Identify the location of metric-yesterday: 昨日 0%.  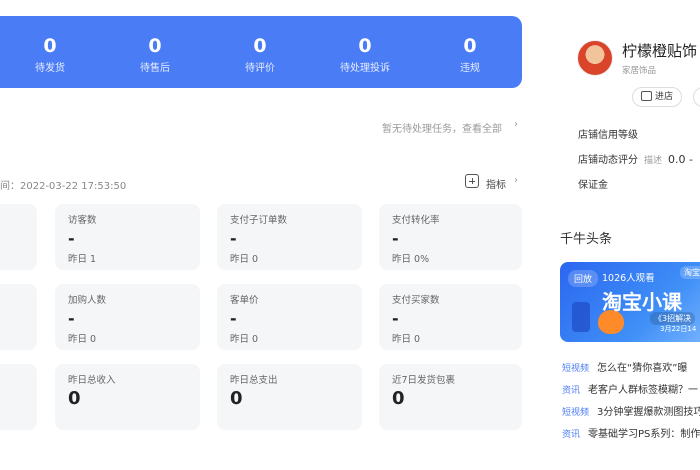
(411, 259).